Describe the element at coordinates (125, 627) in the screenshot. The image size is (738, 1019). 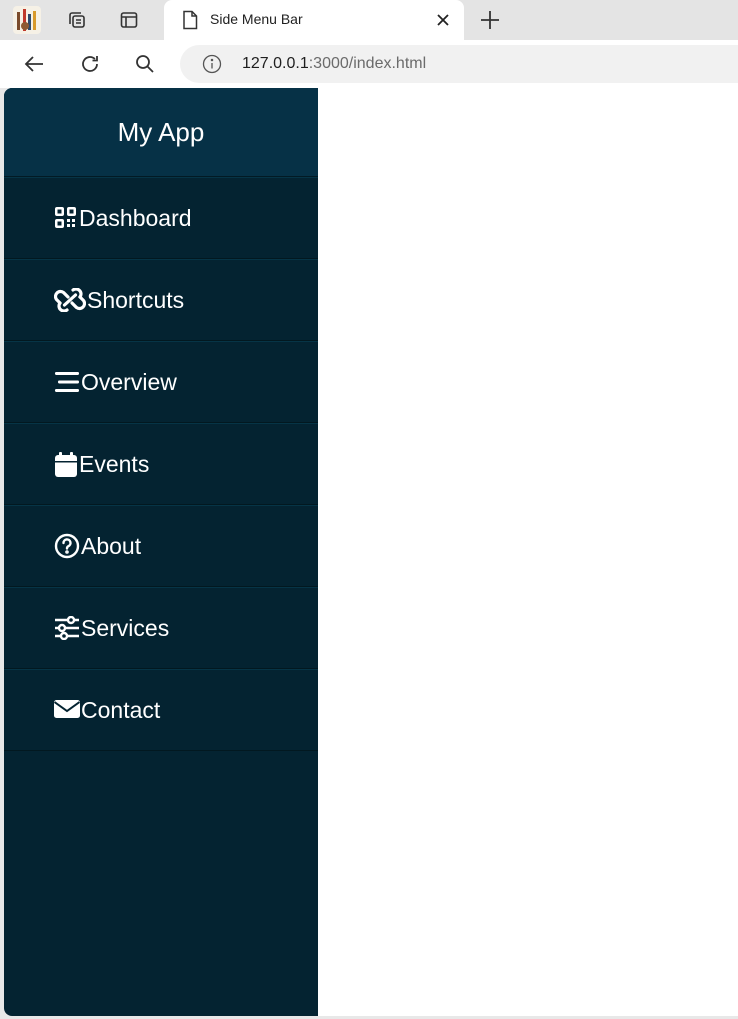
I see `menu-label: Services` at that location.